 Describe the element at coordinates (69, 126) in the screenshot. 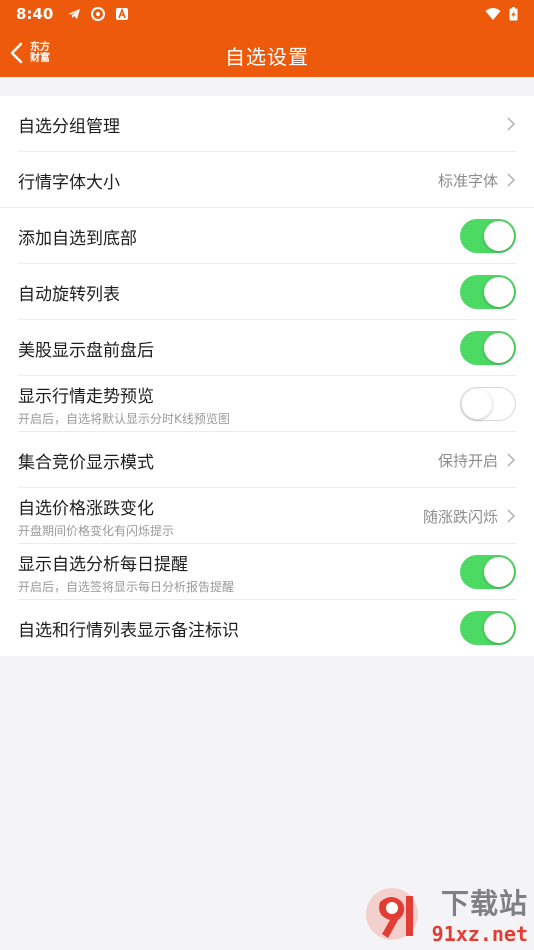

I see `settings-label: 自选分组管理` at that location.